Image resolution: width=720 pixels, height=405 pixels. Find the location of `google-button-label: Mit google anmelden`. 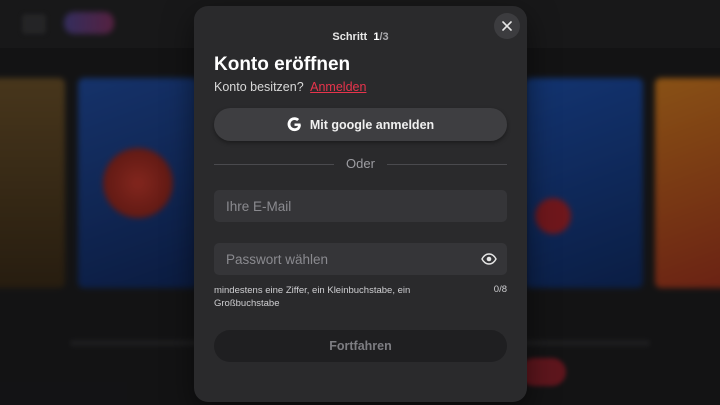

google-button-label: Mit google anmelden is located at coordinates (372, 124).